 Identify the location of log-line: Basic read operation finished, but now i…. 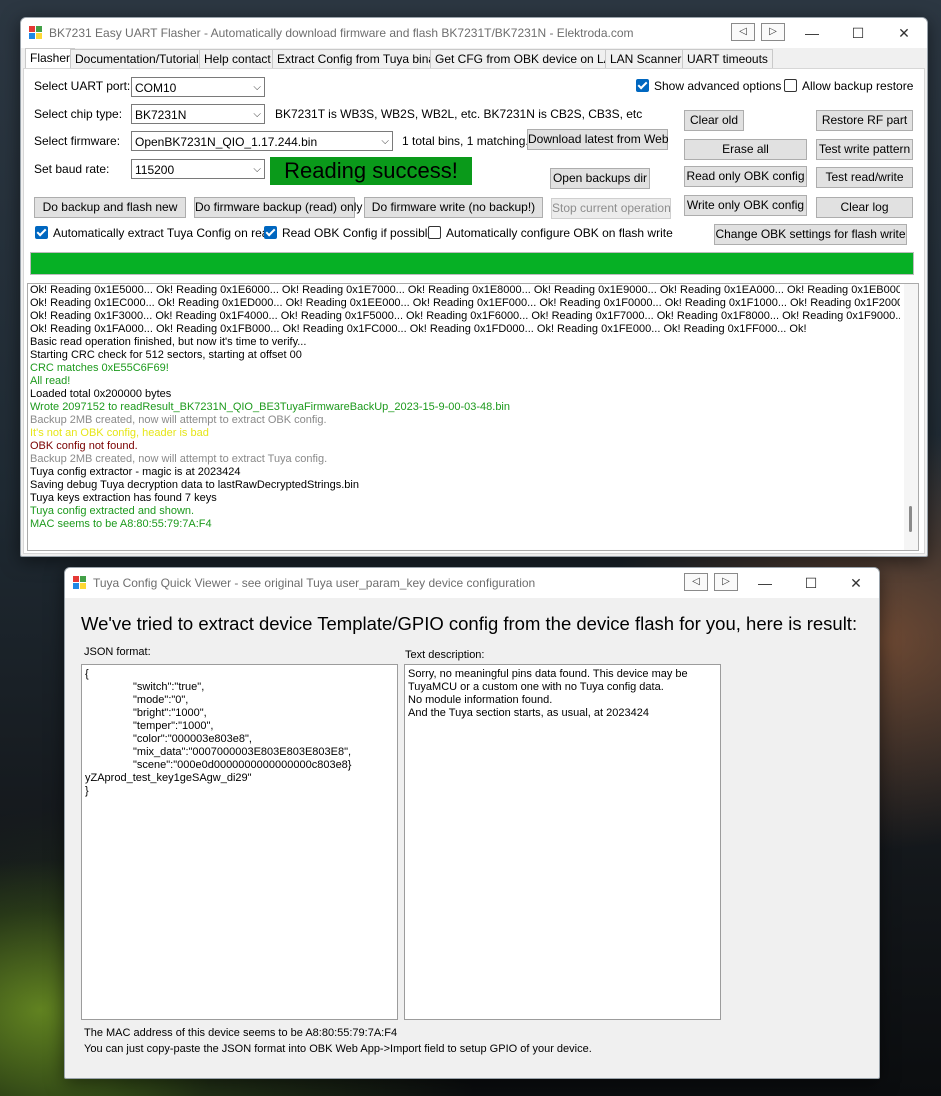
(168, 342).